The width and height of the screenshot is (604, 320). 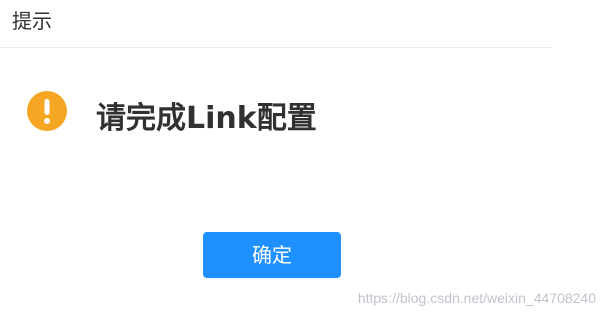 What do you see at coordinates (476, 298) in the screenshot?
I see `watermark: https://blog.csdn.net/weixin_44708240` at bounding box center [476, 298].